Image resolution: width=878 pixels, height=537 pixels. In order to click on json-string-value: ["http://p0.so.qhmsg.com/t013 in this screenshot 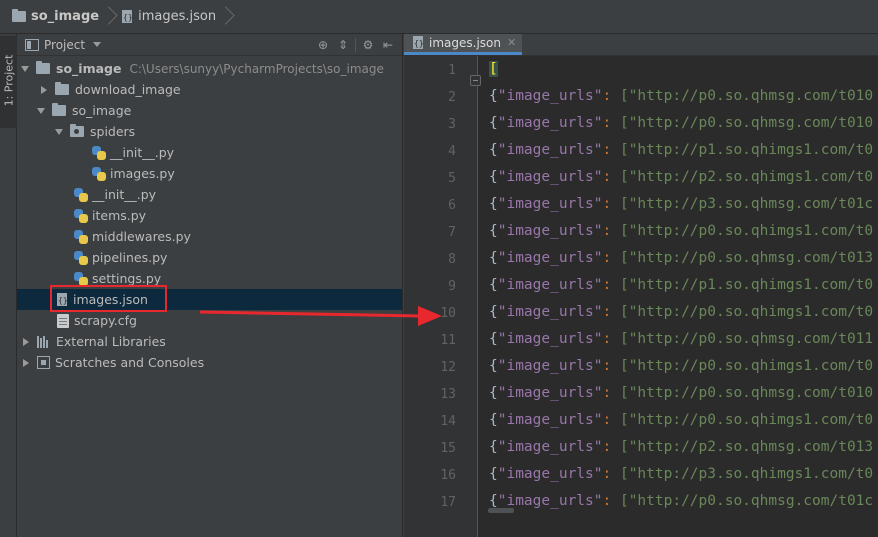, I will do `click(746, 258)`.